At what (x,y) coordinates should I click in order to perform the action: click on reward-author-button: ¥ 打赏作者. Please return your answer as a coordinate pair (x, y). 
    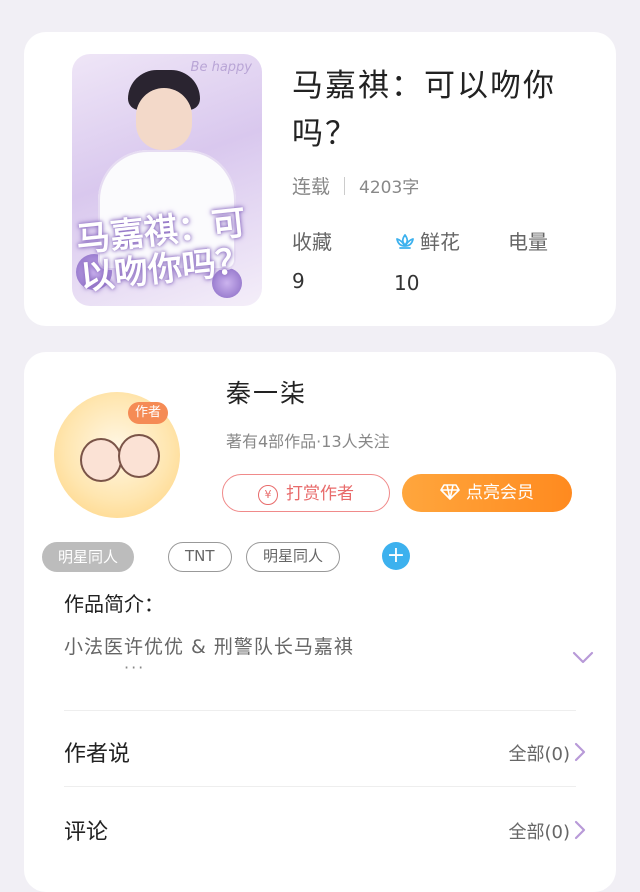
    Looking at the image, I should click on (306, 493).